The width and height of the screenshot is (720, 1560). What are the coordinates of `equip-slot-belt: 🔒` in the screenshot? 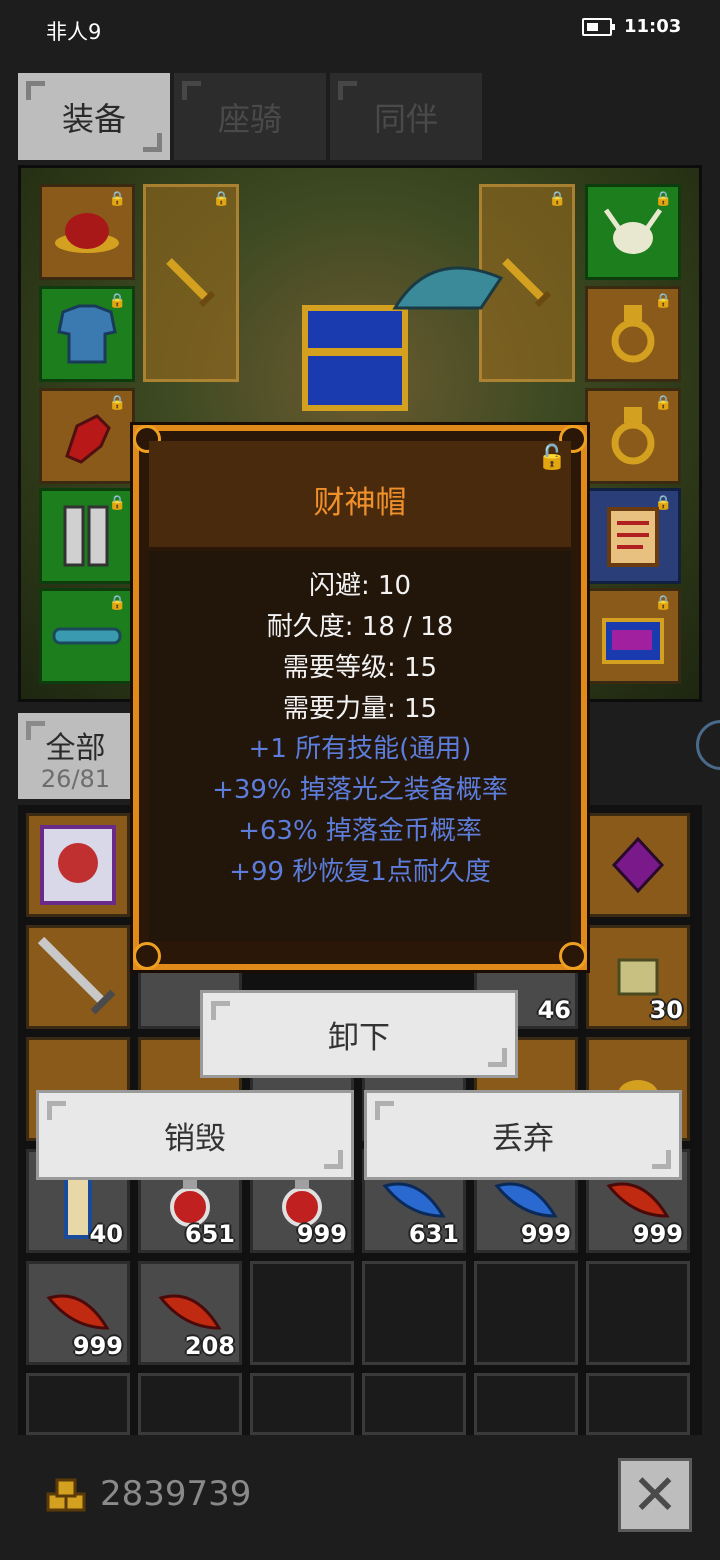 It's located at (87, 636).